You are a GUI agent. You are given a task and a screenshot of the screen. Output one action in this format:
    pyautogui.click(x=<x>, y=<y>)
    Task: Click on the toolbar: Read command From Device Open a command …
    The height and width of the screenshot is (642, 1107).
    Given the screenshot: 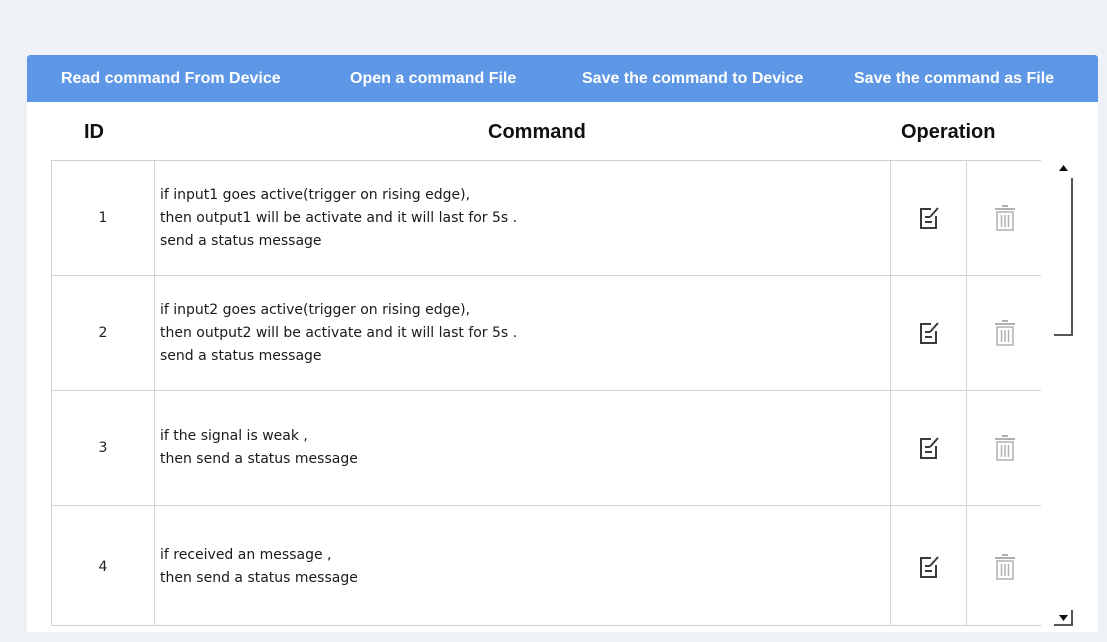 What is the action you would take?
    pyautogui.click(x=562, y=78)
    